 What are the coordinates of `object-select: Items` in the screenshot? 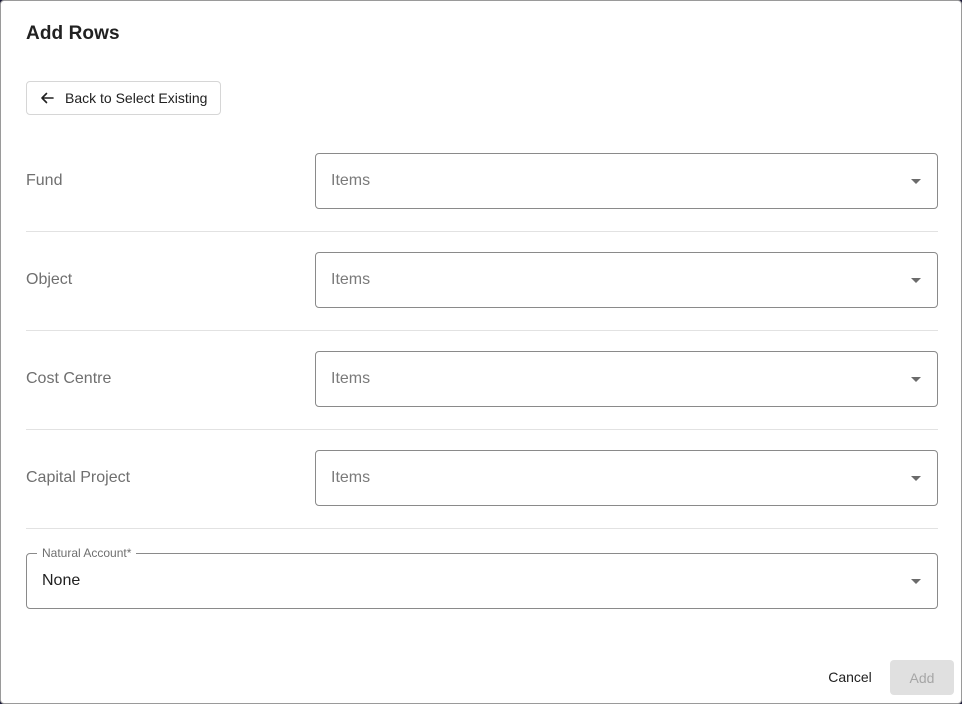 It's located at (626, 280).